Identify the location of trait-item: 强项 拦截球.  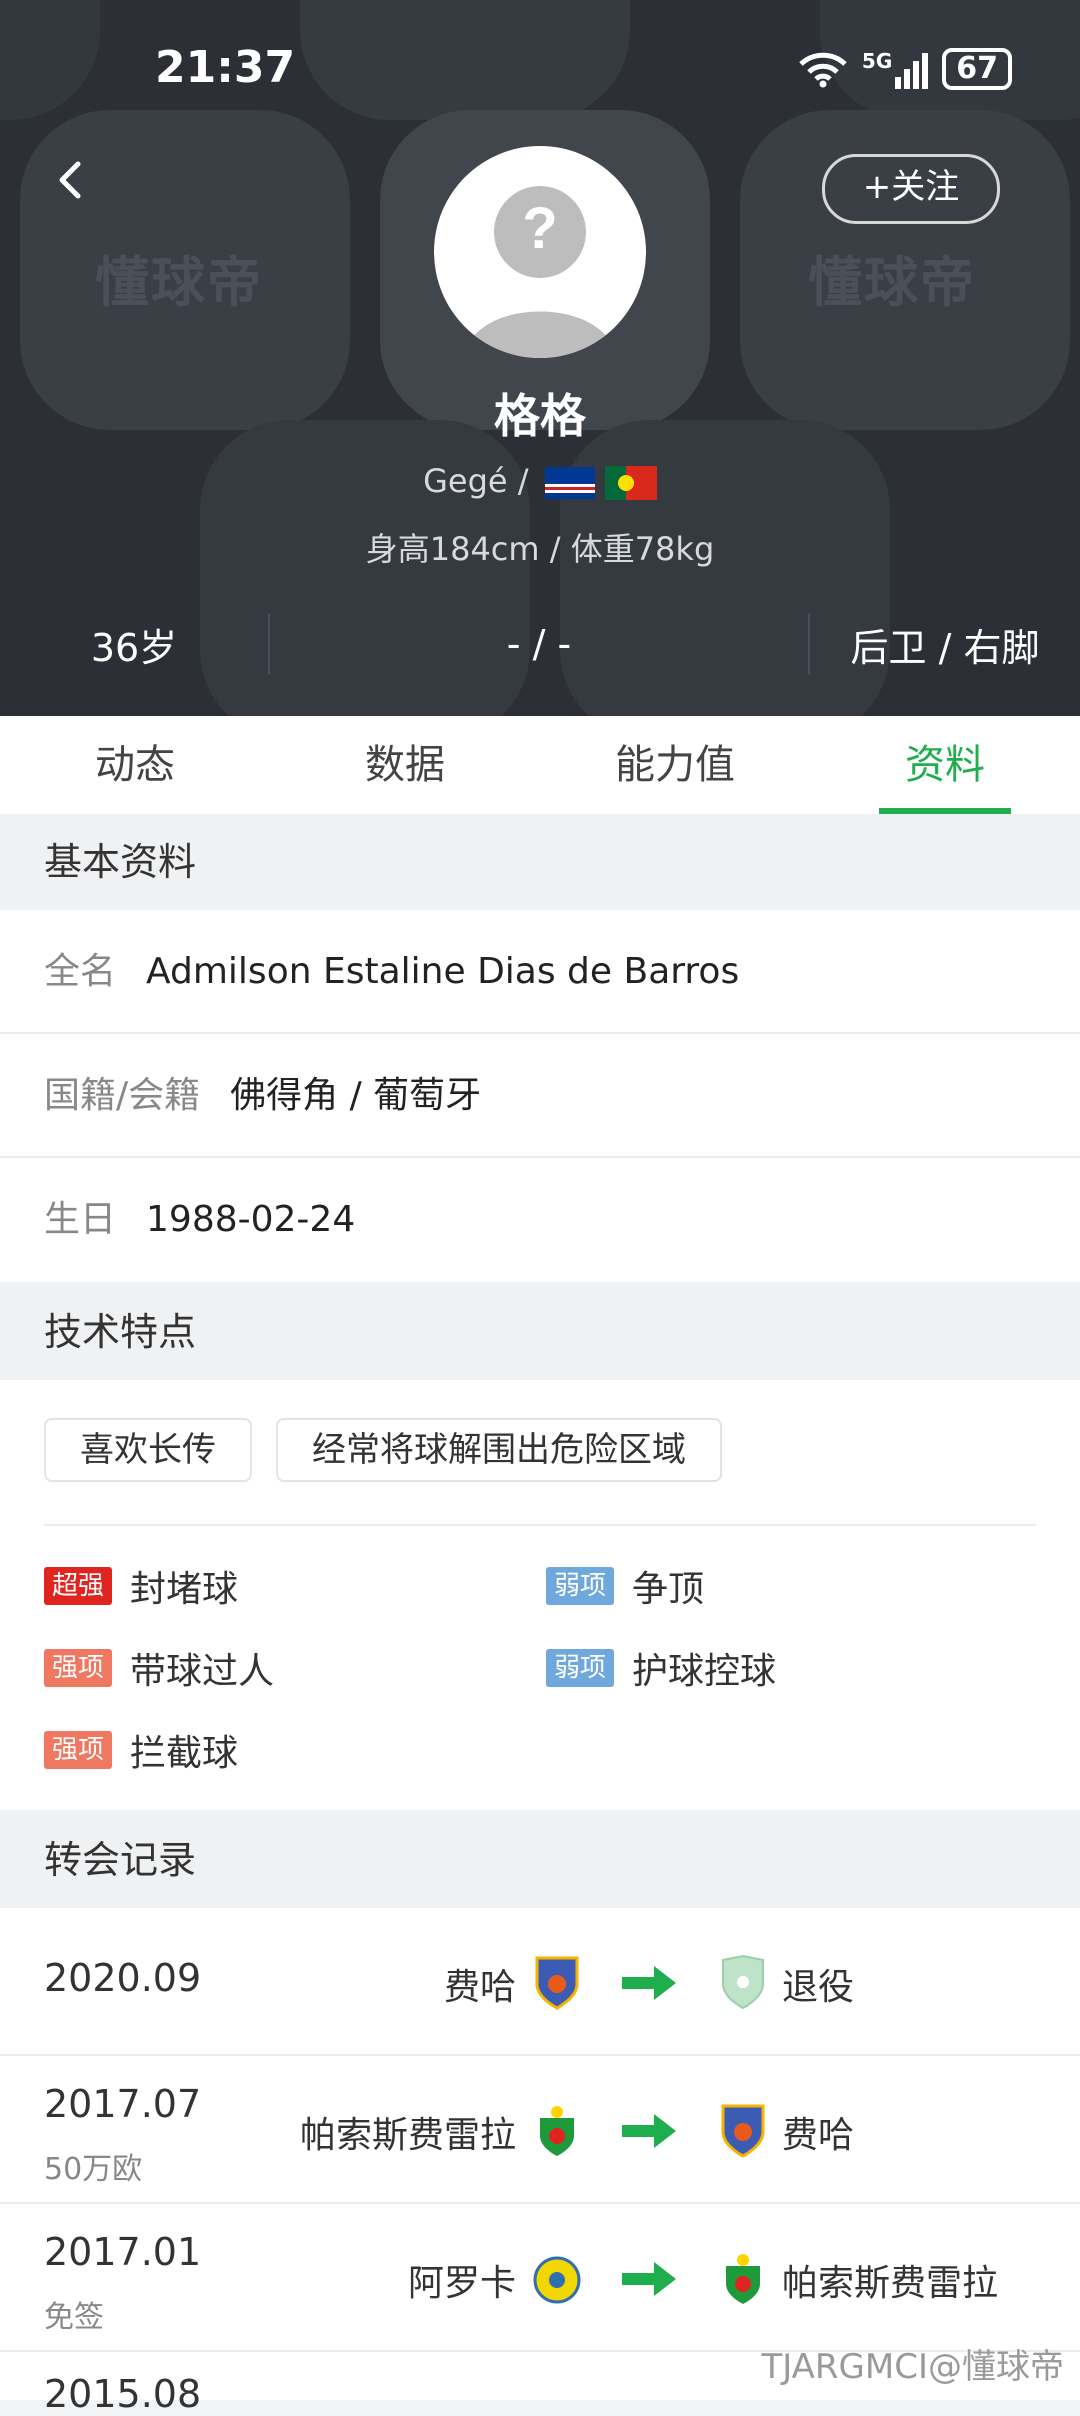
(141, 1750).